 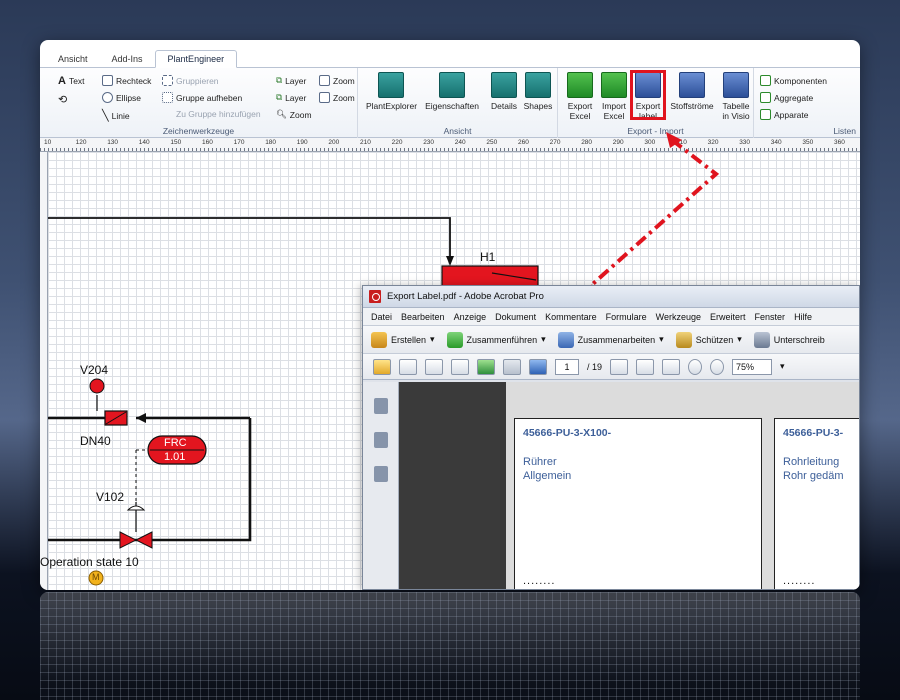 What do you see at coordinates (813, 476) in the screenshot?
I see `label-line-2: Rohr gedäm` at bounding box center [813, 476].